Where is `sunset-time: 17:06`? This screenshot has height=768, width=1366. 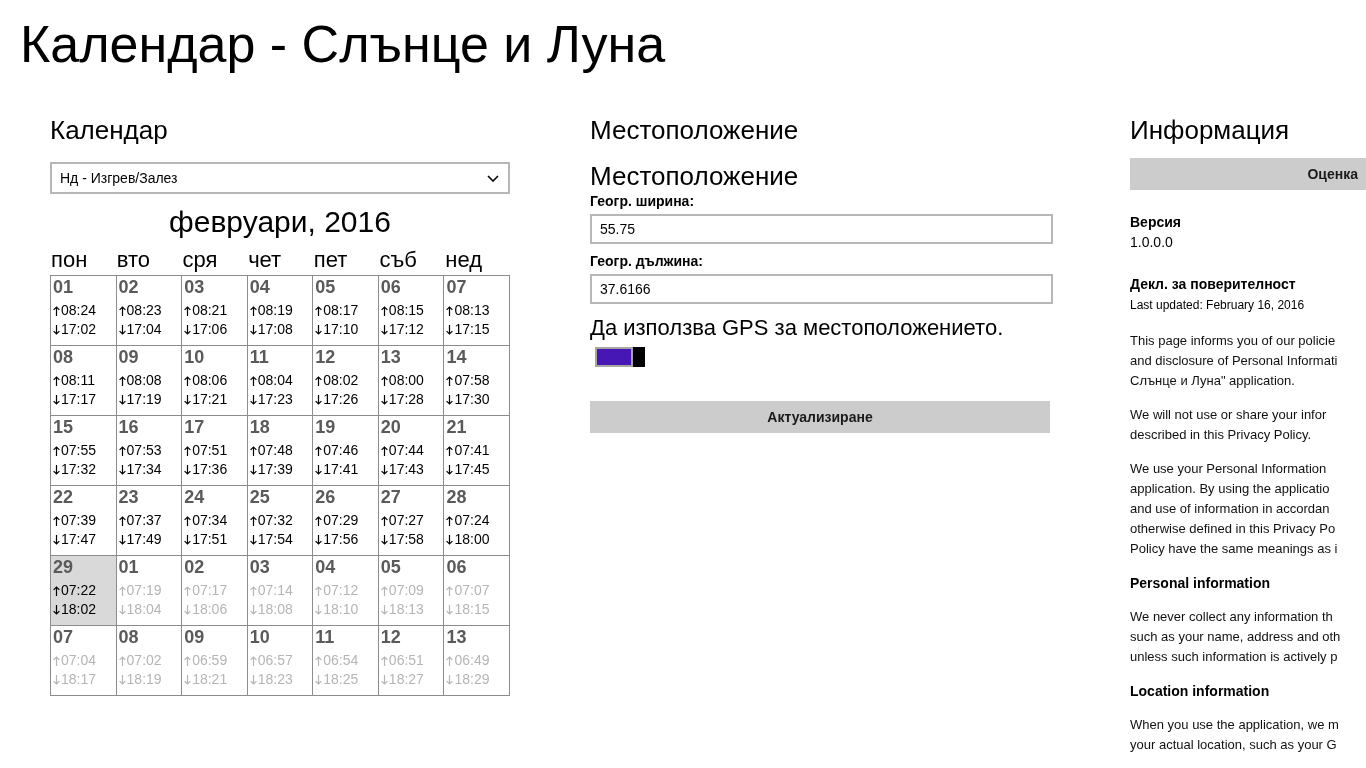
sunset-time: 17:06 is located at coordinates (210, 329).